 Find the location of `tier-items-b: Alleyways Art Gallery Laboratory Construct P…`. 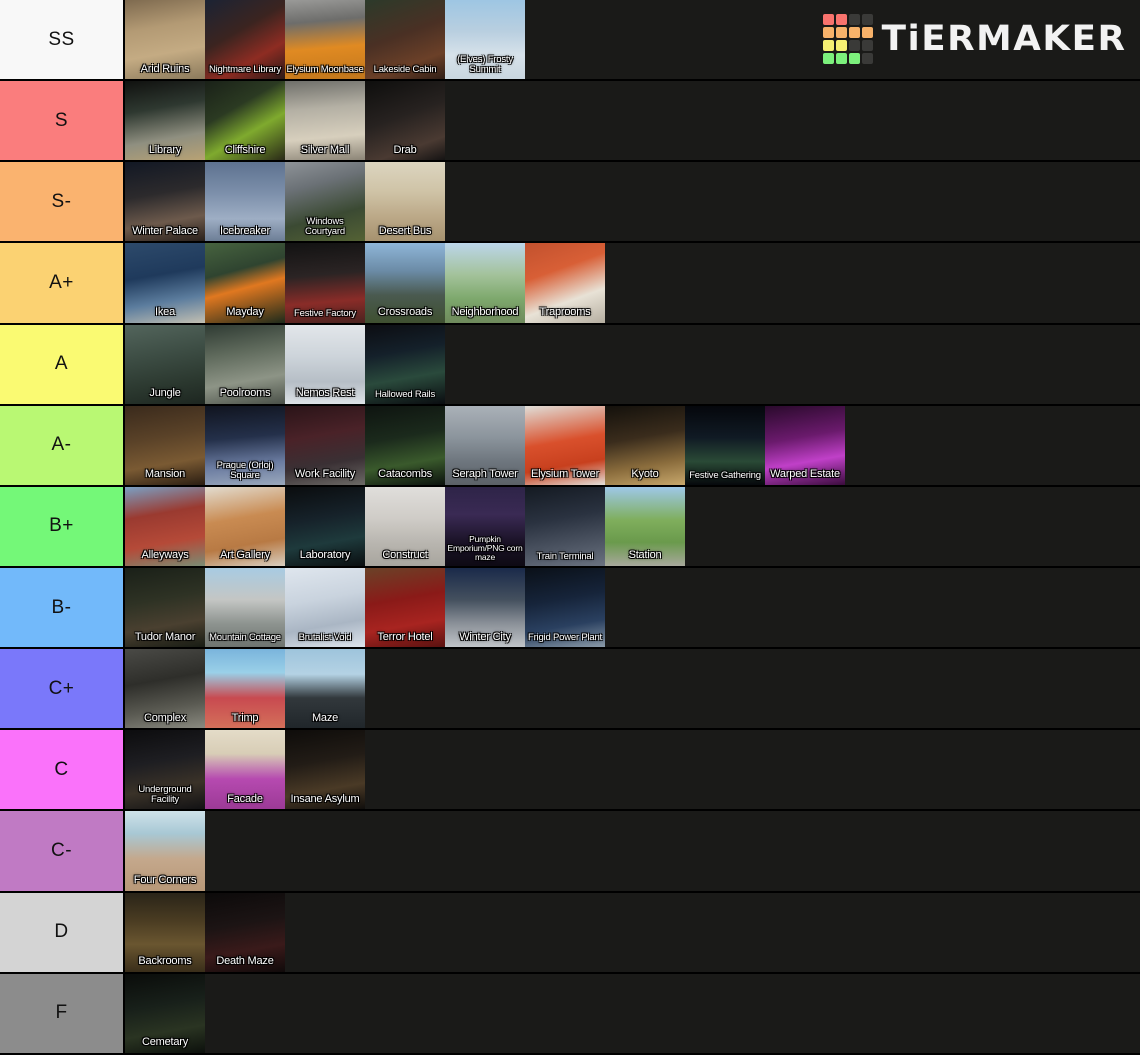

tier-items-b: Alleyways Art Gallery Laboratory Construct P… is located at coordinates (632, 526).